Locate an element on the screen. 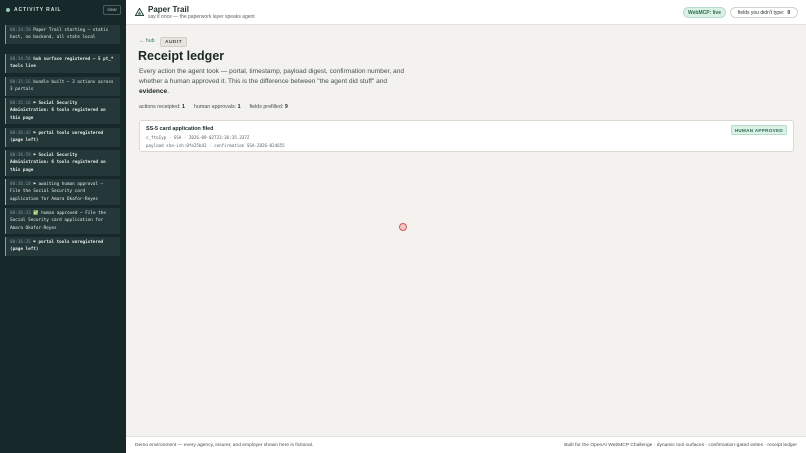  webmcp-status-badge: WebMCP: live is located at coordinates (704, 12).